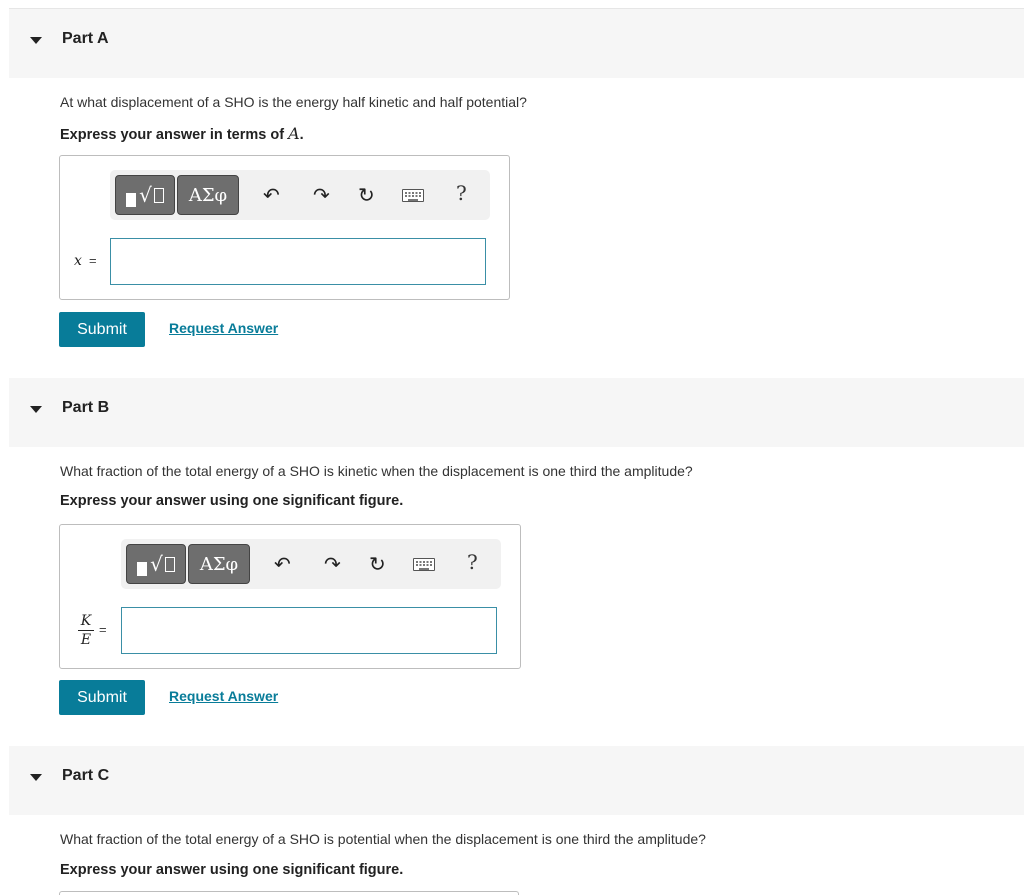 The width and height of the screenshot is (1024, 895). Describe the element at coordinates (102, 329) in the screenshot. I see `part-a-submit-button: Submit` at that location.